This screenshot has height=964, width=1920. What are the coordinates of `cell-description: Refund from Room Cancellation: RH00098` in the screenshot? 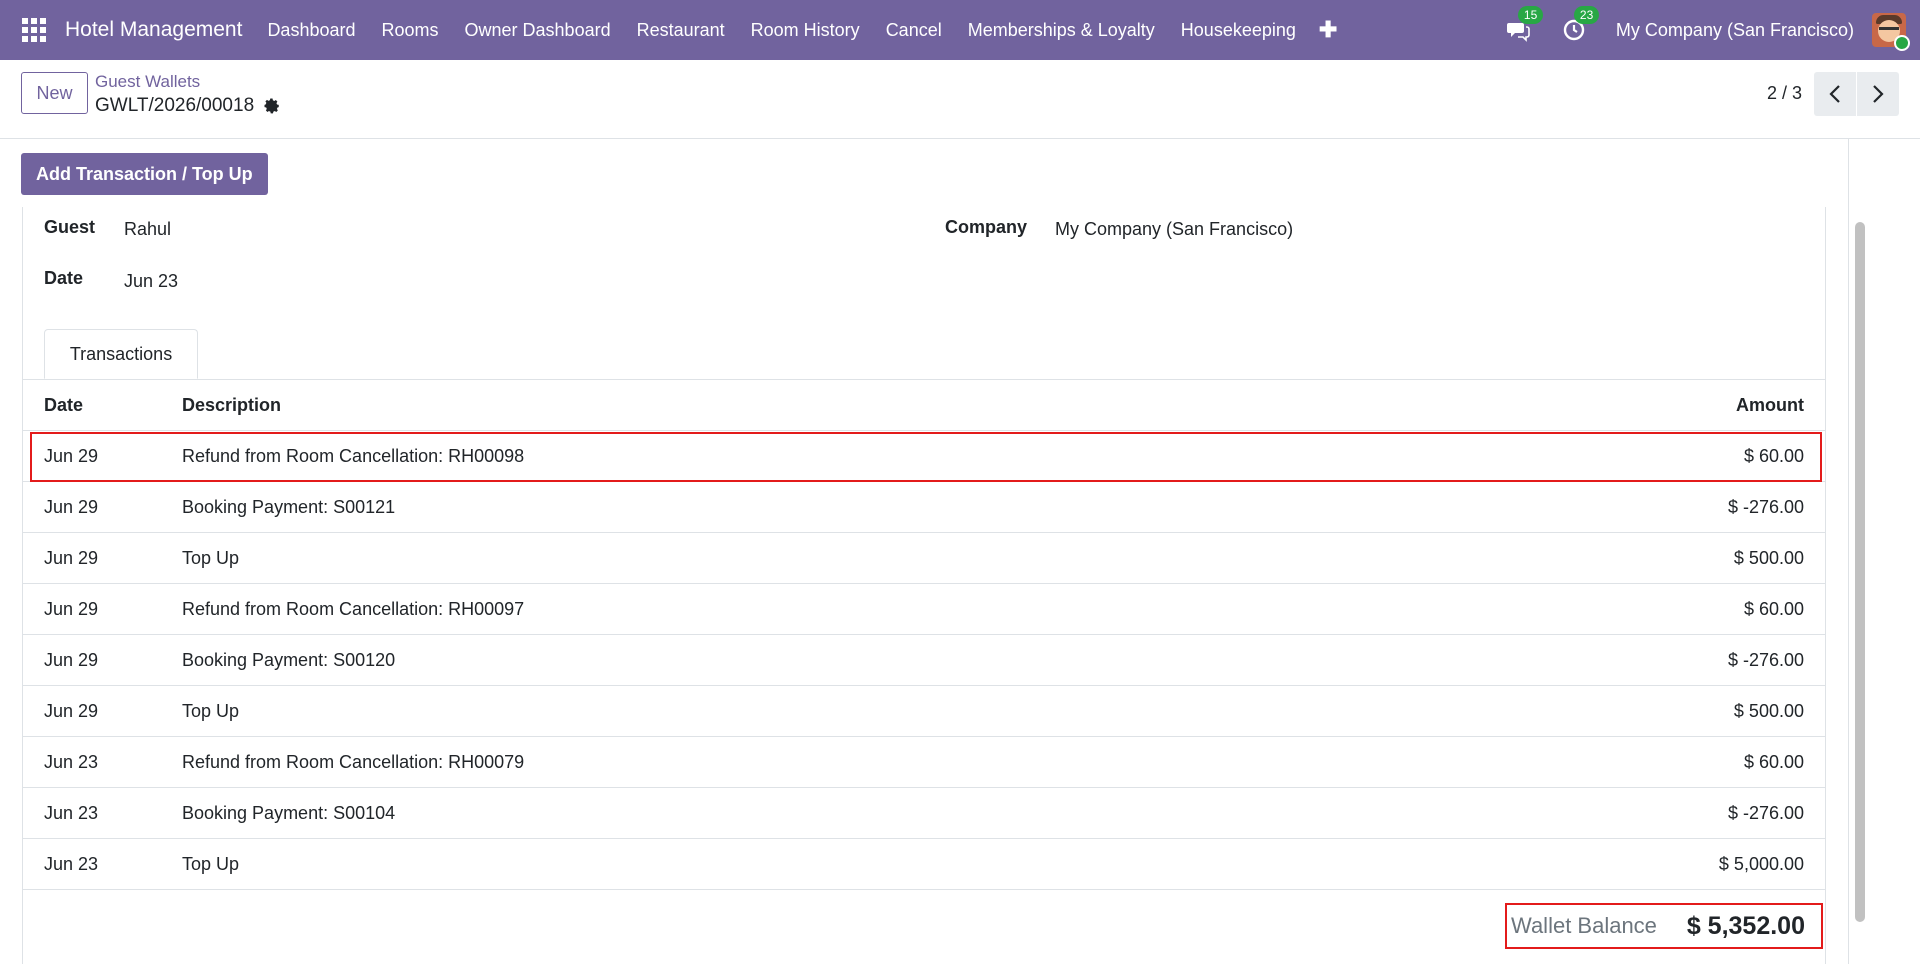 It's located at (809, 456).